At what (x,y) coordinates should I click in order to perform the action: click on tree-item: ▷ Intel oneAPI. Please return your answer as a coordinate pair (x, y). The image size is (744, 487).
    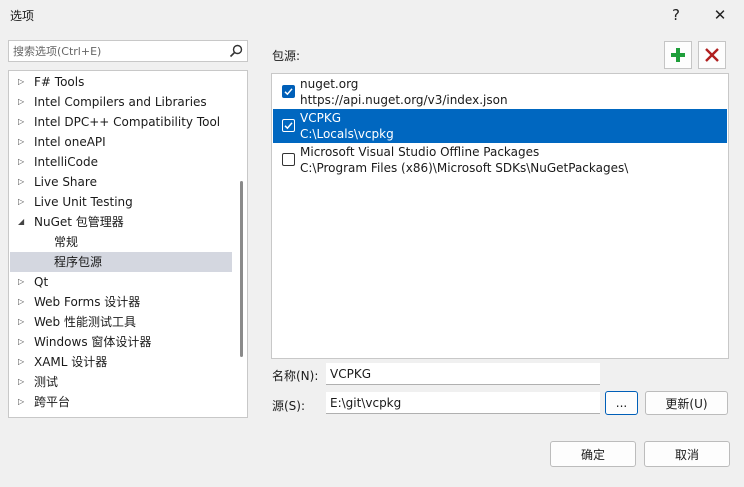
    Looking at the image, I should click on (121, 142).